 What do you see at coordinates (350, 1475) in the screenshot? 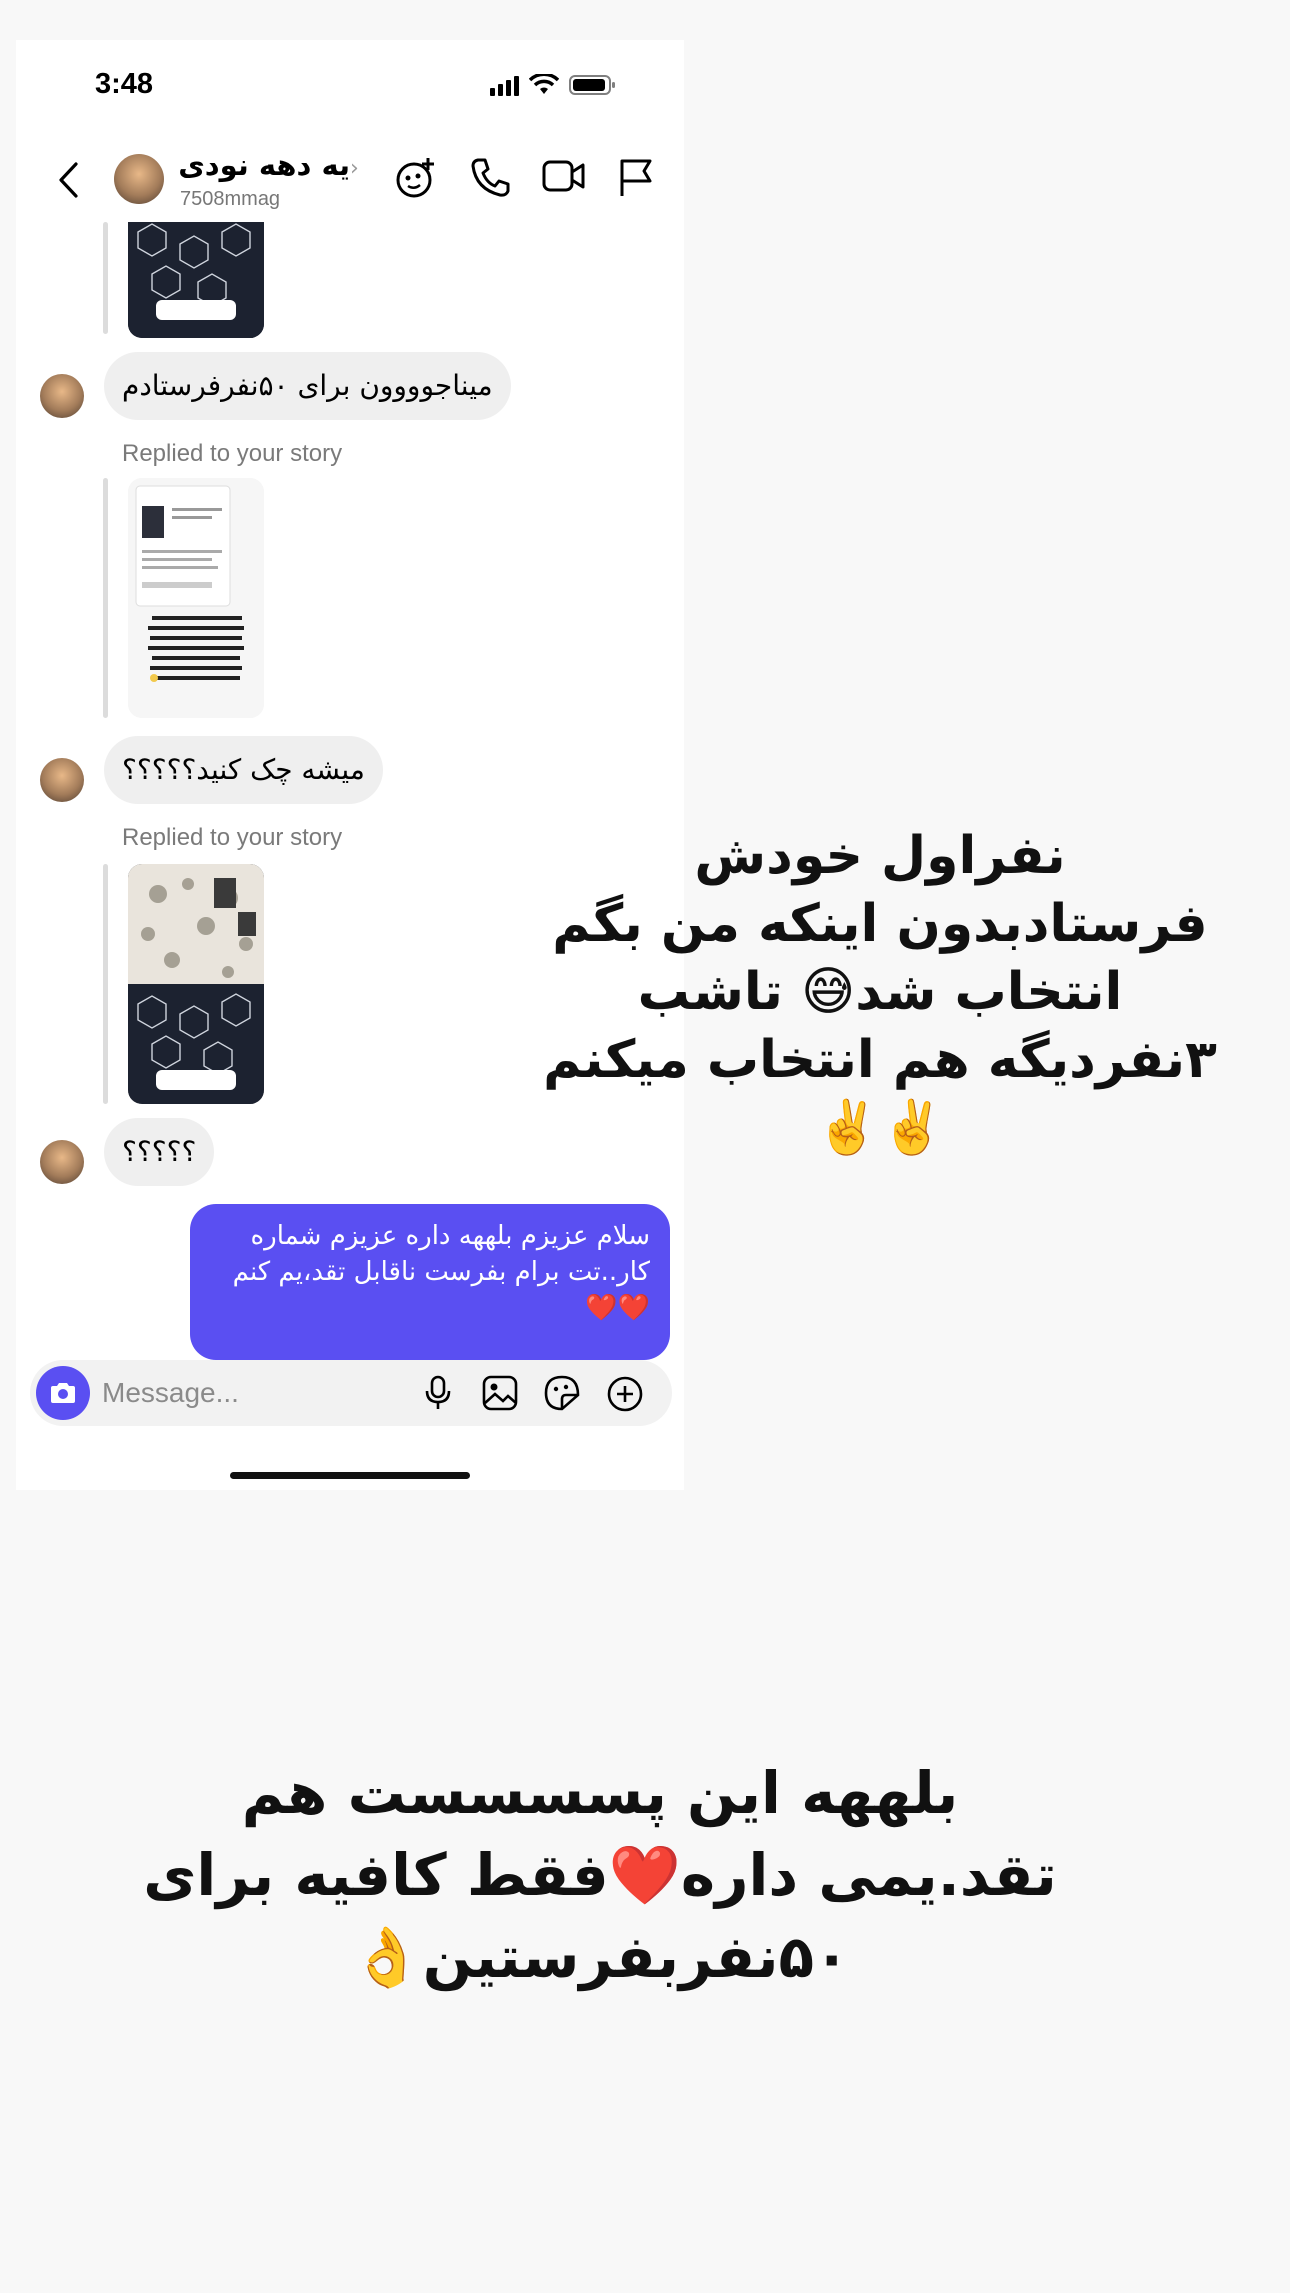
I see `home-indicator` at bounding box center [350, 1475].